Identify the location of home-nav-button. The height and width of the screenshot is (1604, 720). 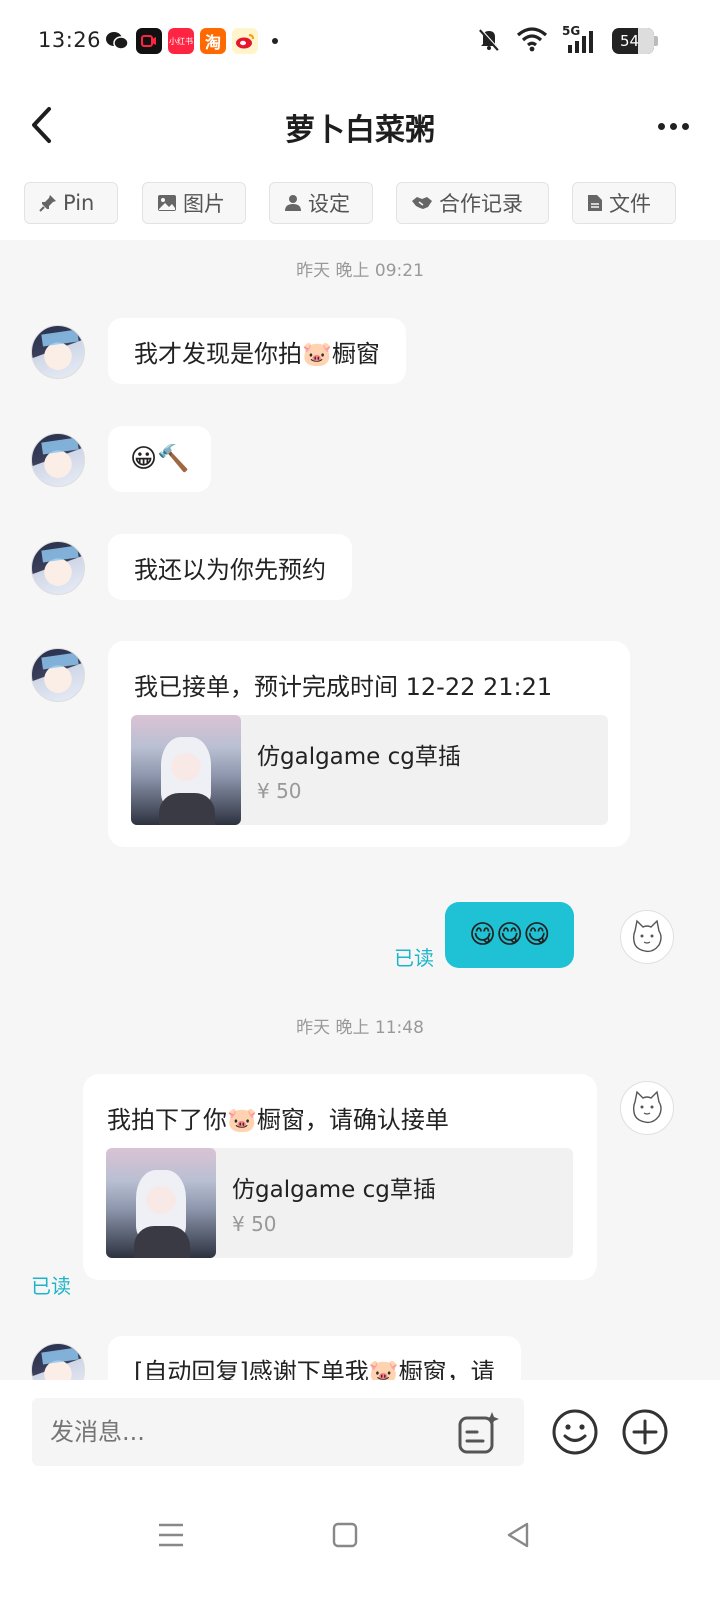
(345, 1535).